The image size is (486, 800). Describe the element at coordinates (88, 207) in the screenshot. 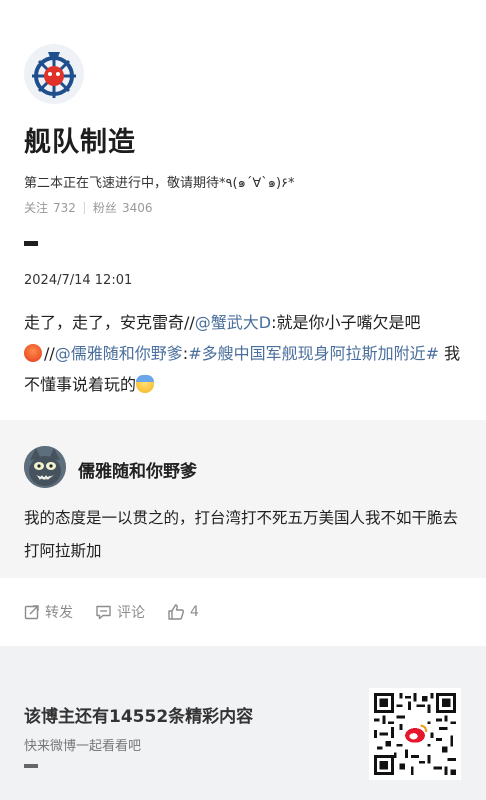

I see `profile-stats: 关注 732 粉丝 3406` at that location.